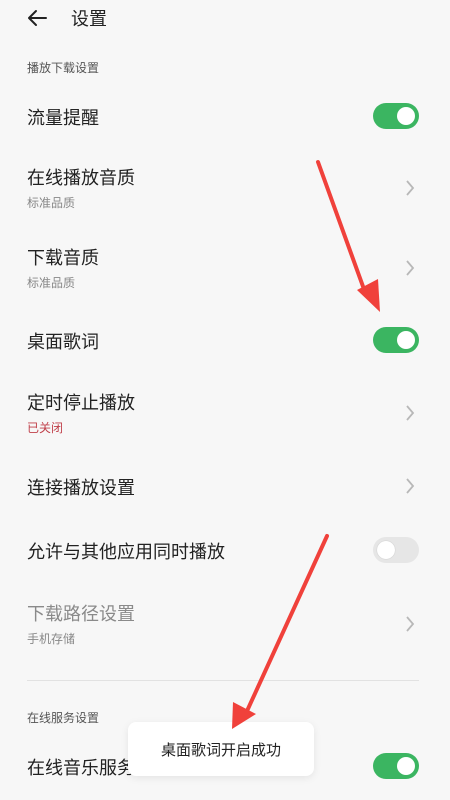  Describe the element at coordinates (225, 340) in the screenshot. I see `setting-row-desktop-lyrics: 桌面歌词` at that location.